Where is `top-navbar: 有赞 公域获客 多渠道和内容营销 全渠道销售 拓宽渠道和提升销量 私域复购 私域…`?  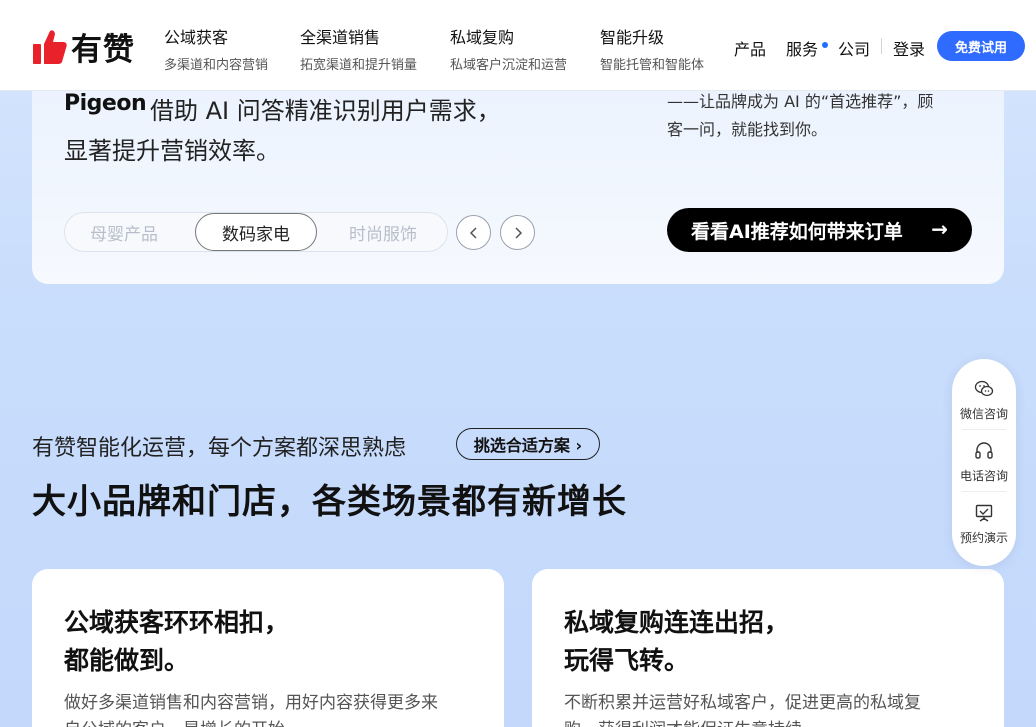
top-navbar: 有赞 公域获客 多渠道和内容营销 全渠道销售 拓宽渠道和提升销量 私域复购 私域… is located at coordinates (518, 45).